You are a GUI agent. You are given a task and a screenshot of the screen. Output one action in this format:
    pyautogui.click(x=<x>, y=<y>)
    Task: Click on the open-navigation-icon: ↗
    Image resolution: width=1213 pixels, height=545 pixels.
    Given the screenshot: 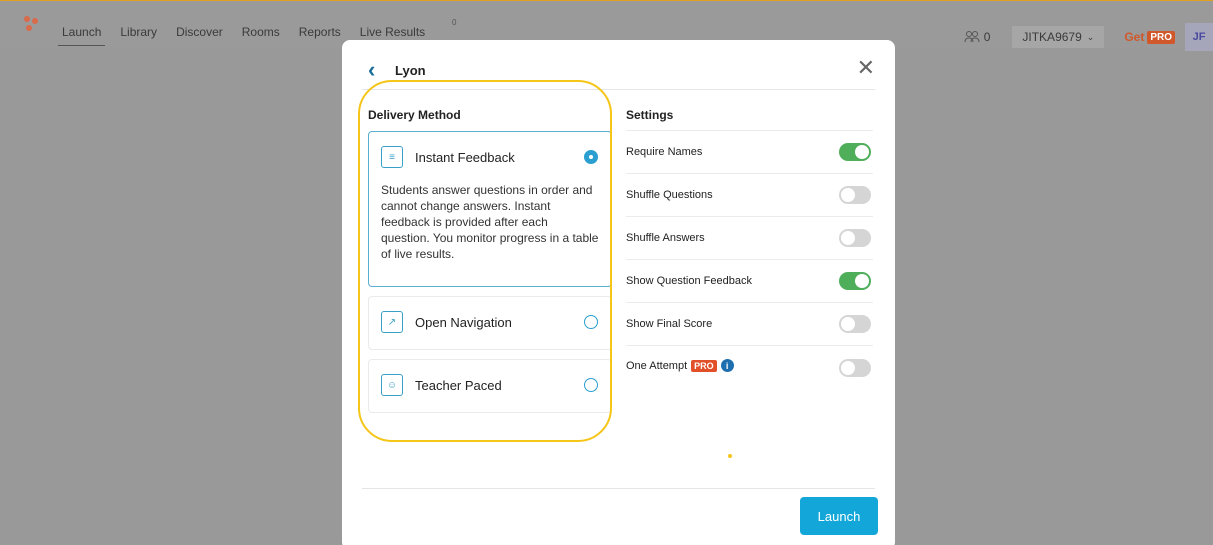 What is the action you would take?
    pyautogui.click(x=392, y=322)
    